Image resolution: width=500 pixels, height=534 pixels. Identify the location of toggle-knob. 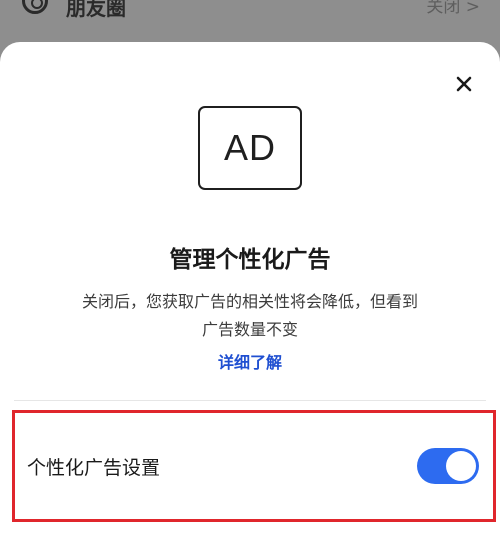
(461, 466).